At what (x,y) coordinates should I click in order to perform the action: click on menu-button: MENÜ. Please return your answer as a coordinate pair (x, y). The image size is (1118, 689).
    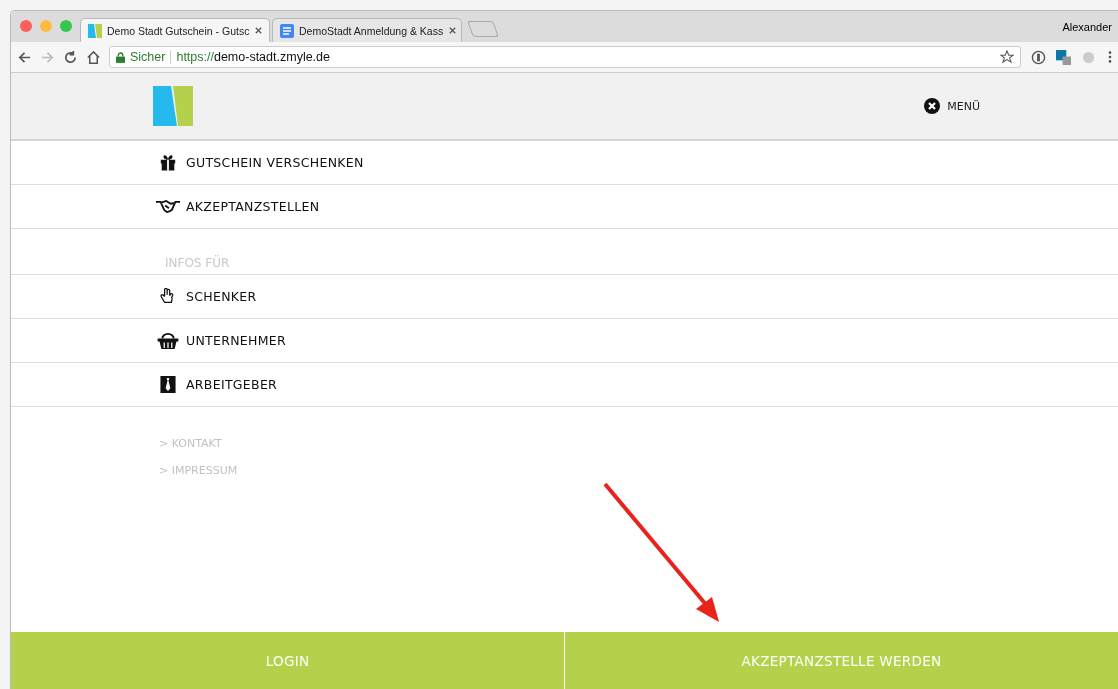
    Looking at the image, I should click on (952, 106).